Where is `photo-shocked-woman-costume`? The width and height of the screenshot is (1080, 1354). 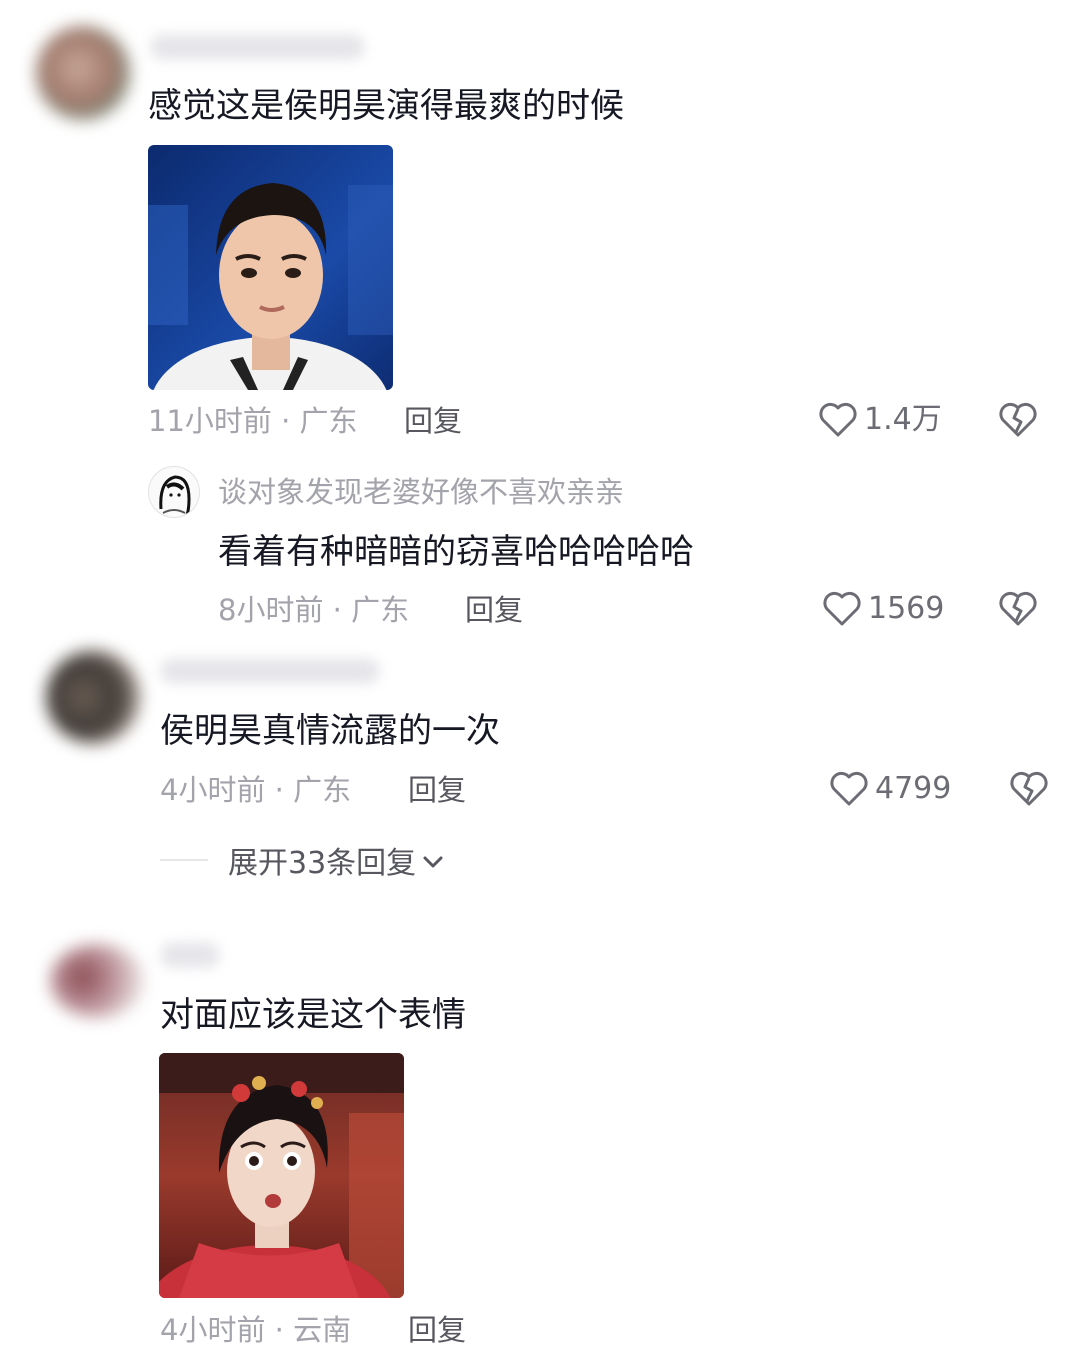
photo-shocked-woman-costume is located at coordinates (281, 1175).